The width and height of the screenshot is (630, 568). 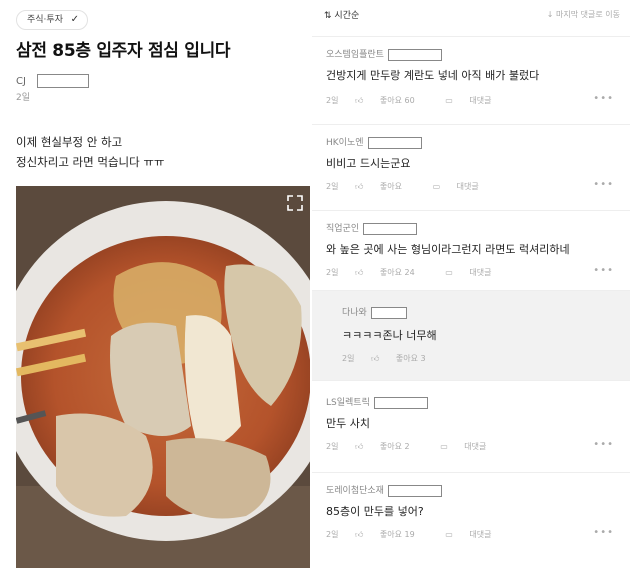 What do you see at coordinates (295, 203) in the screenshot?
I see `expand-icon` at bounding box center [295, 203].